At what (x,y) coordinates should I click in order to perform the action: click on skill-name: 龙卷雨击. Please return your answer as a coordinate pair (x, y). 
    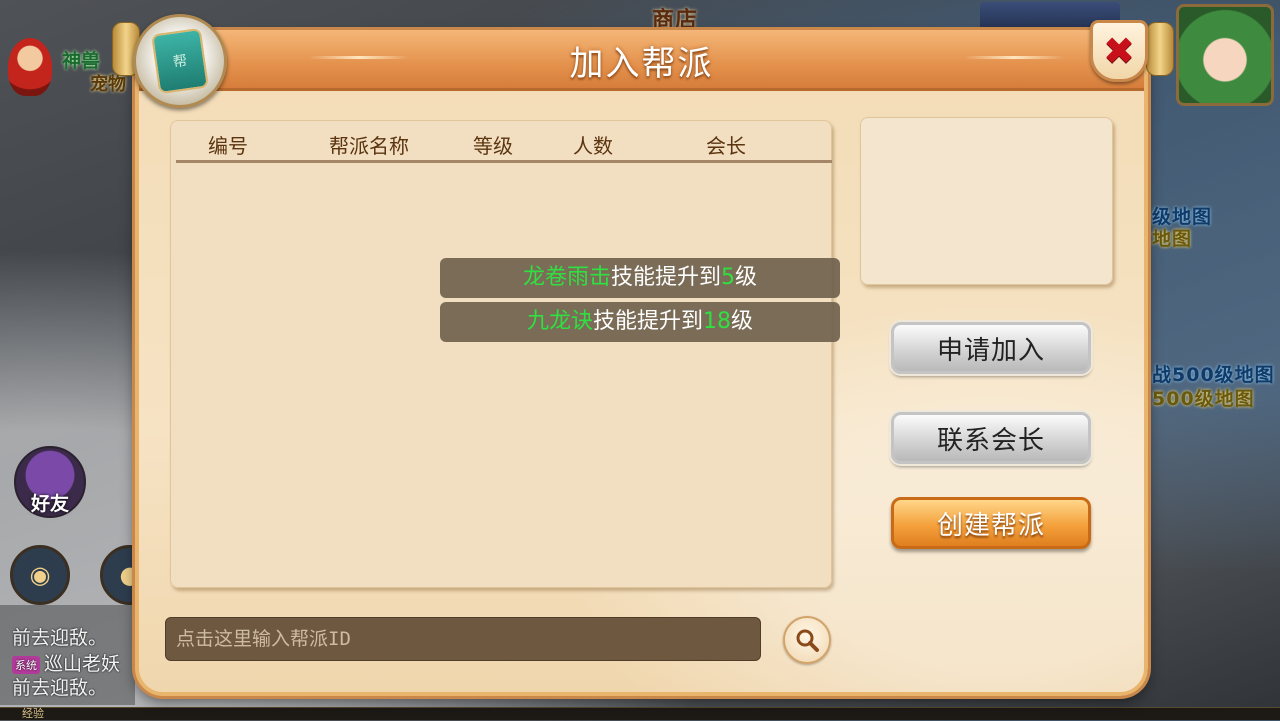
    Looking at the image, I should click on (566, 277).